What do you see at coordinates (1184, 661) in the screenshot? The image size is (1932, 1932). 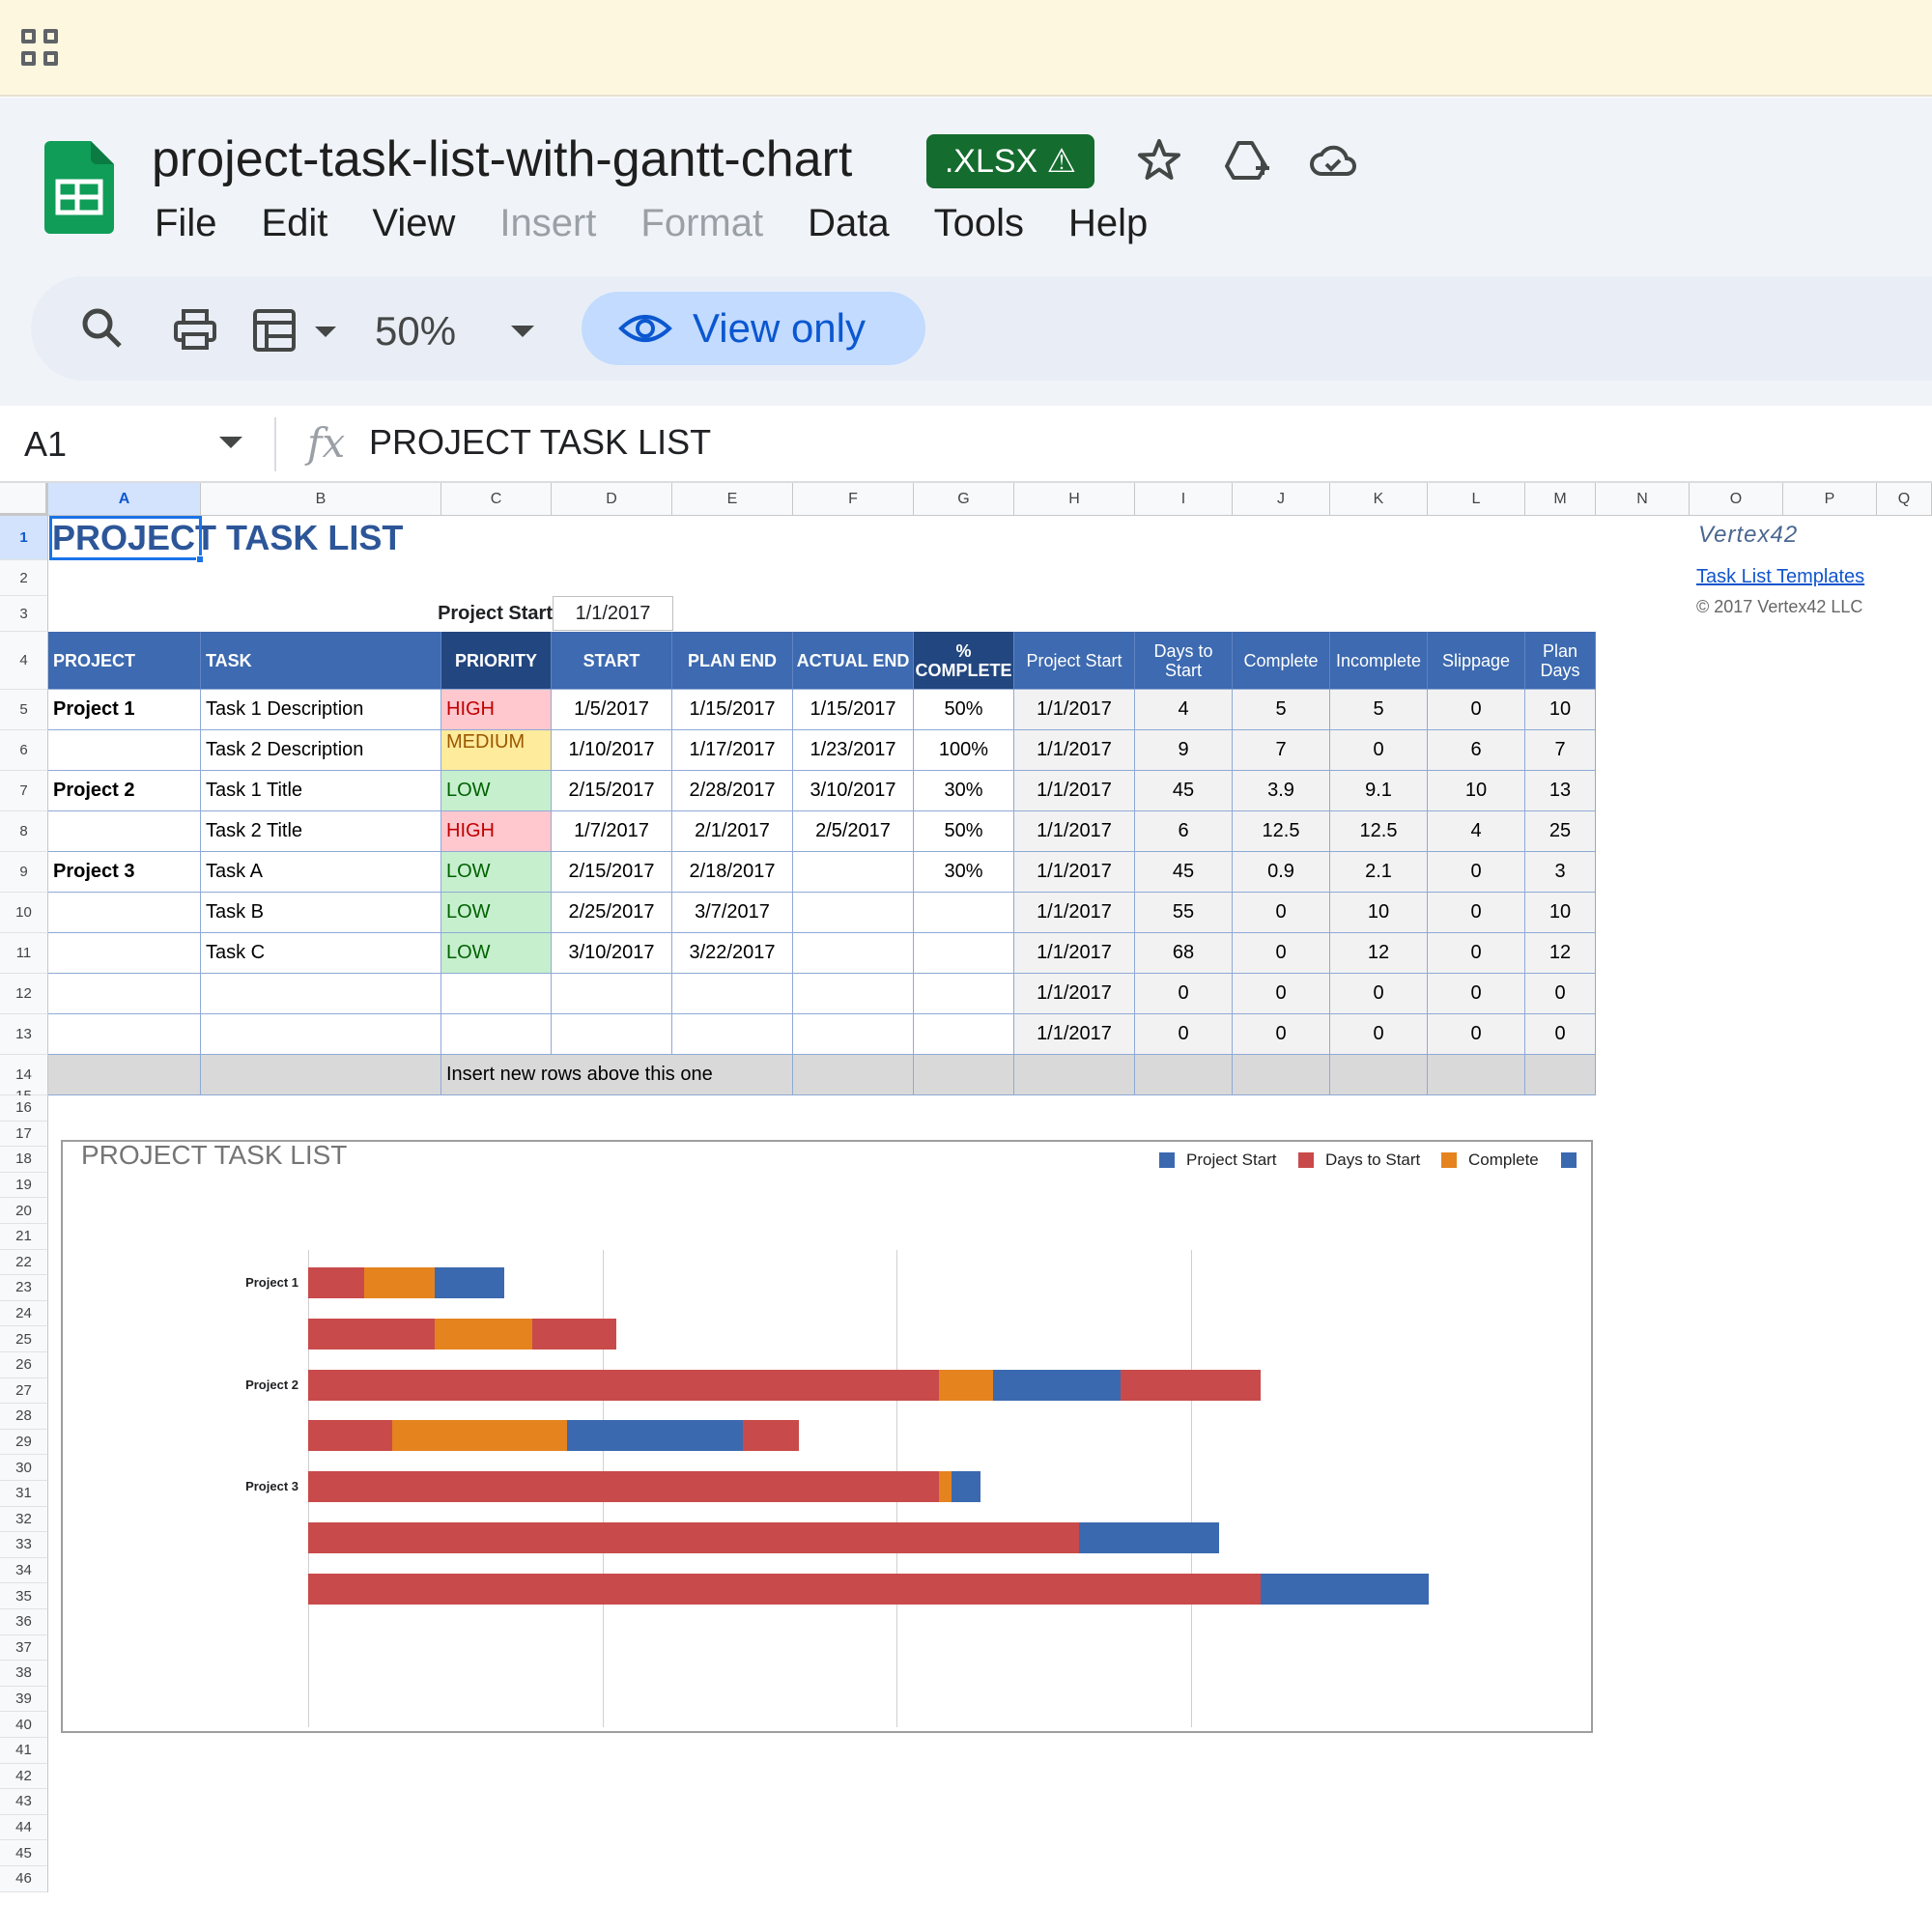 I see `header-days-to-start: Days to Start` at bounding box center [1184, 661].